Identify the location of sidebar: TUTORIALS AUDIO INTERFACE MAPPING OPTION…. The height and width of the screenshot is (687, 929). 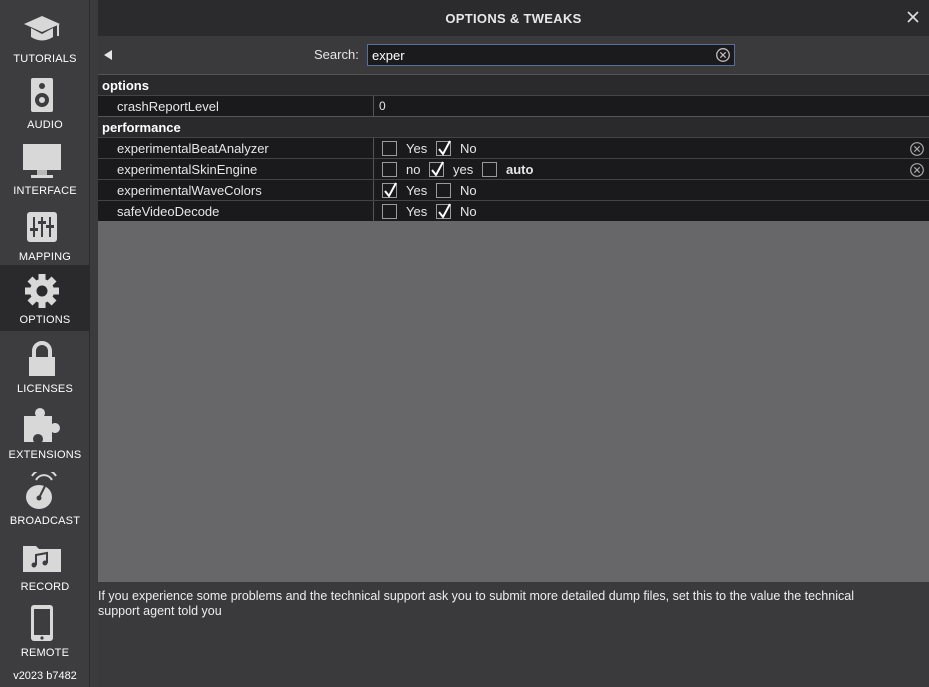
(45, 343).